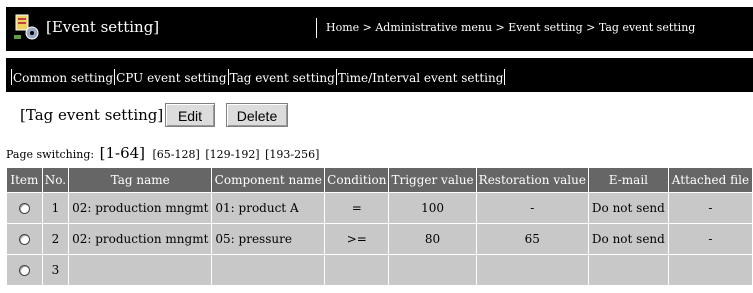  What do you see at coordinates (171, 78) in the screenshot?
I see `nav-cpu-event-setting: CPU event setting` at bounding box center [171, 78].